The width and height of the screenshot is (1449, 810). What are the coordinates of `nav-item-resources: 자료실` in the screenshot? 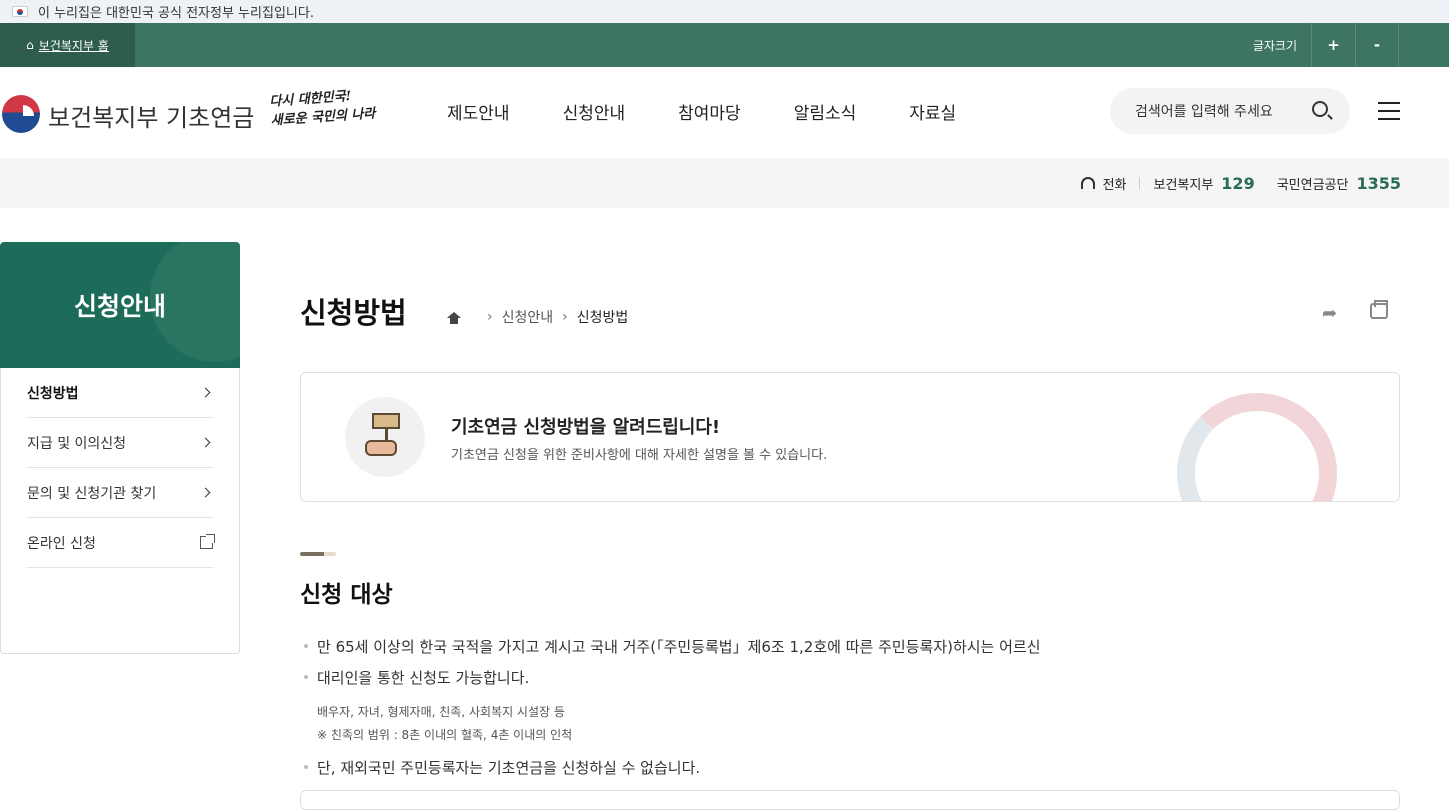 It's located at (932, 111).